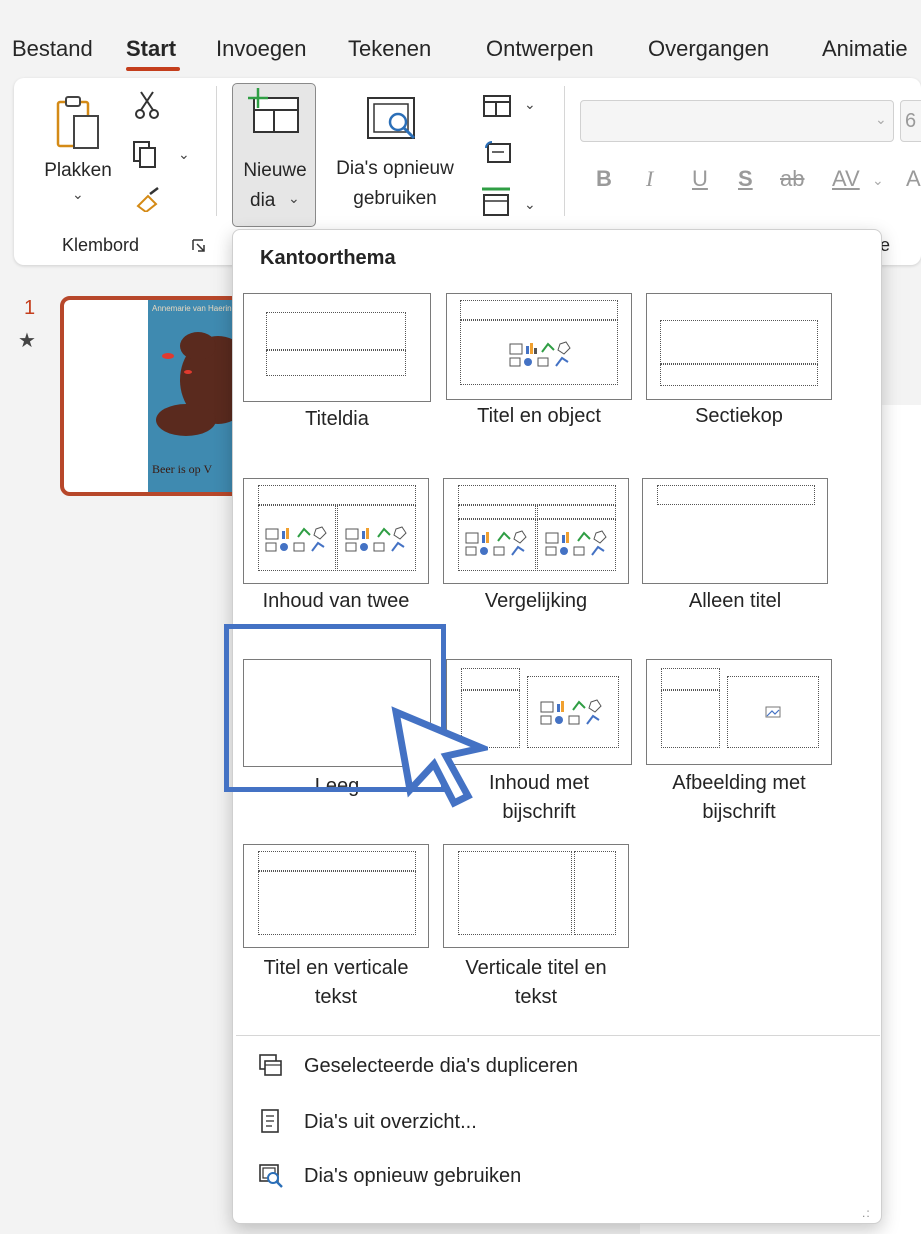  What do you see at coordinates (739, 812) in the screenshot?
I see `layout-label-2: bijschrift` at bounding box center [739, 812].